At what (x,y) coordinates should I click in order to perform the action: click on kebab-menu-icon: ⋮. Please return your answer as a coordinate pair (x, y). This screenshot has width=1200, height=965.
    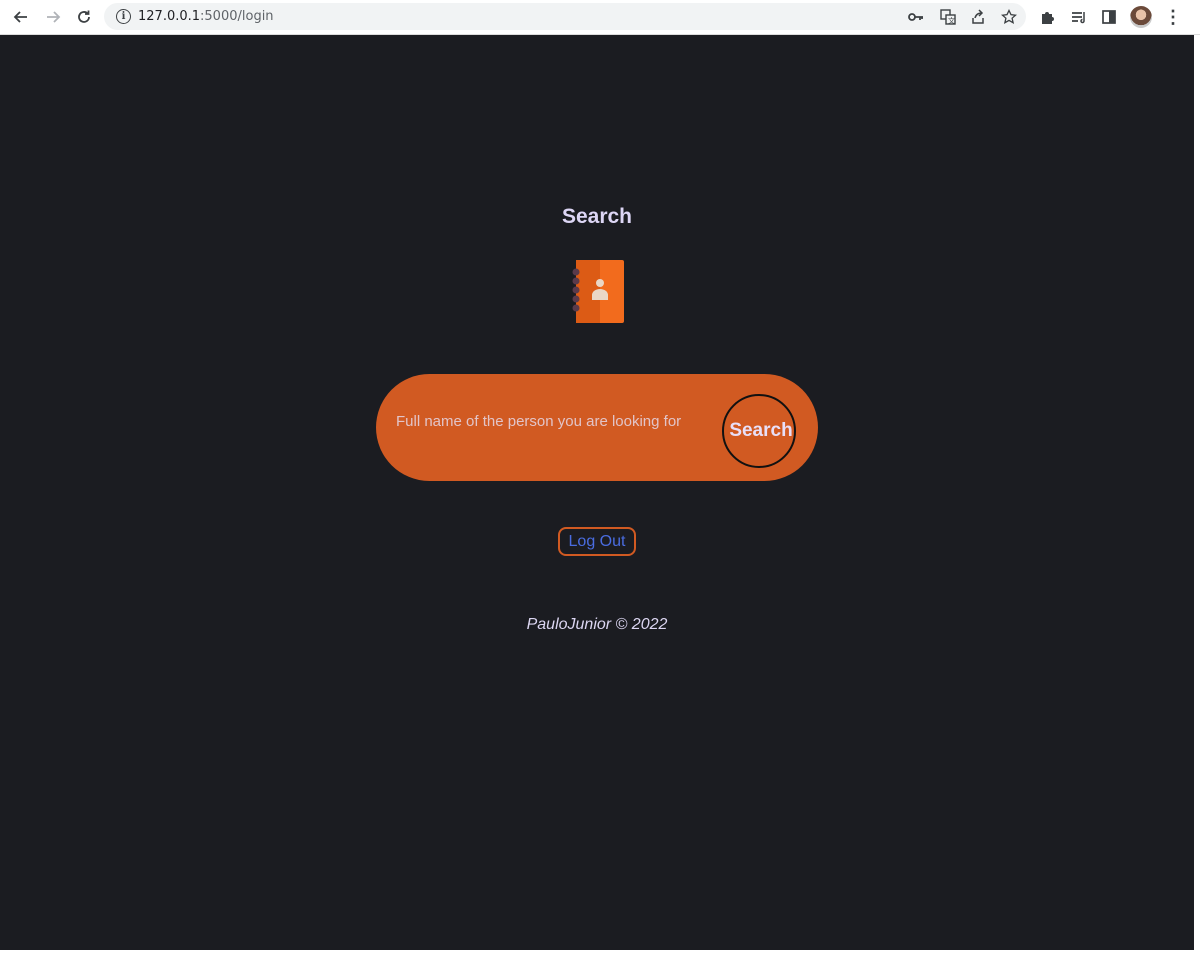
    Looking at the image, I should click on (1173, 17).